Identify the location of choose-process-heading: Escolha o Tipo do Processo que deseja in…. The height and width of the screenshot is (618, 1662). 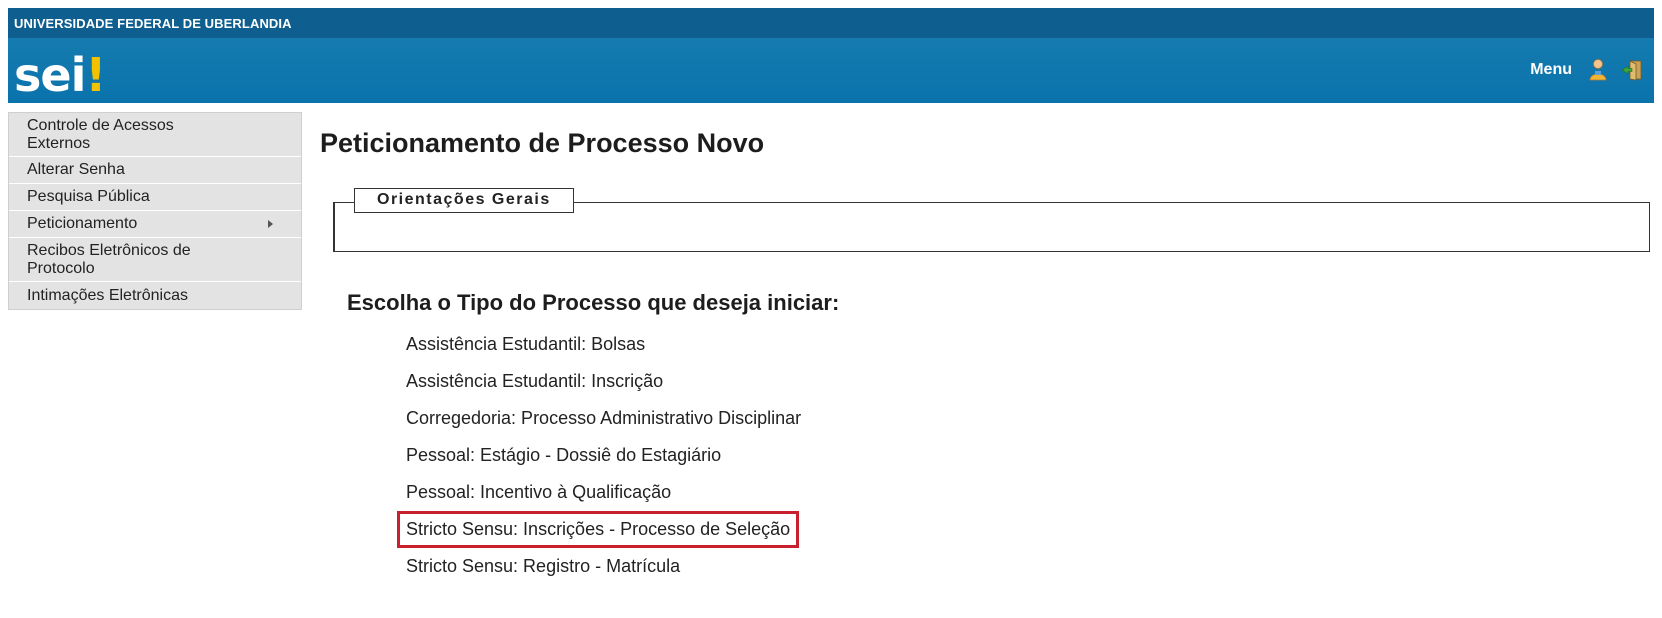
(593, 302).